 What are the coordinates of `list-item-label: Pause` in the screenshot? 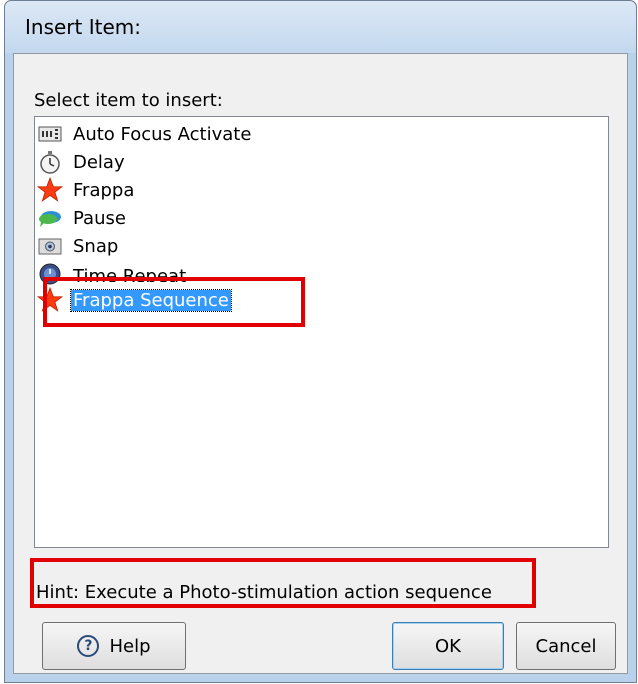 It's located at (99, 218).